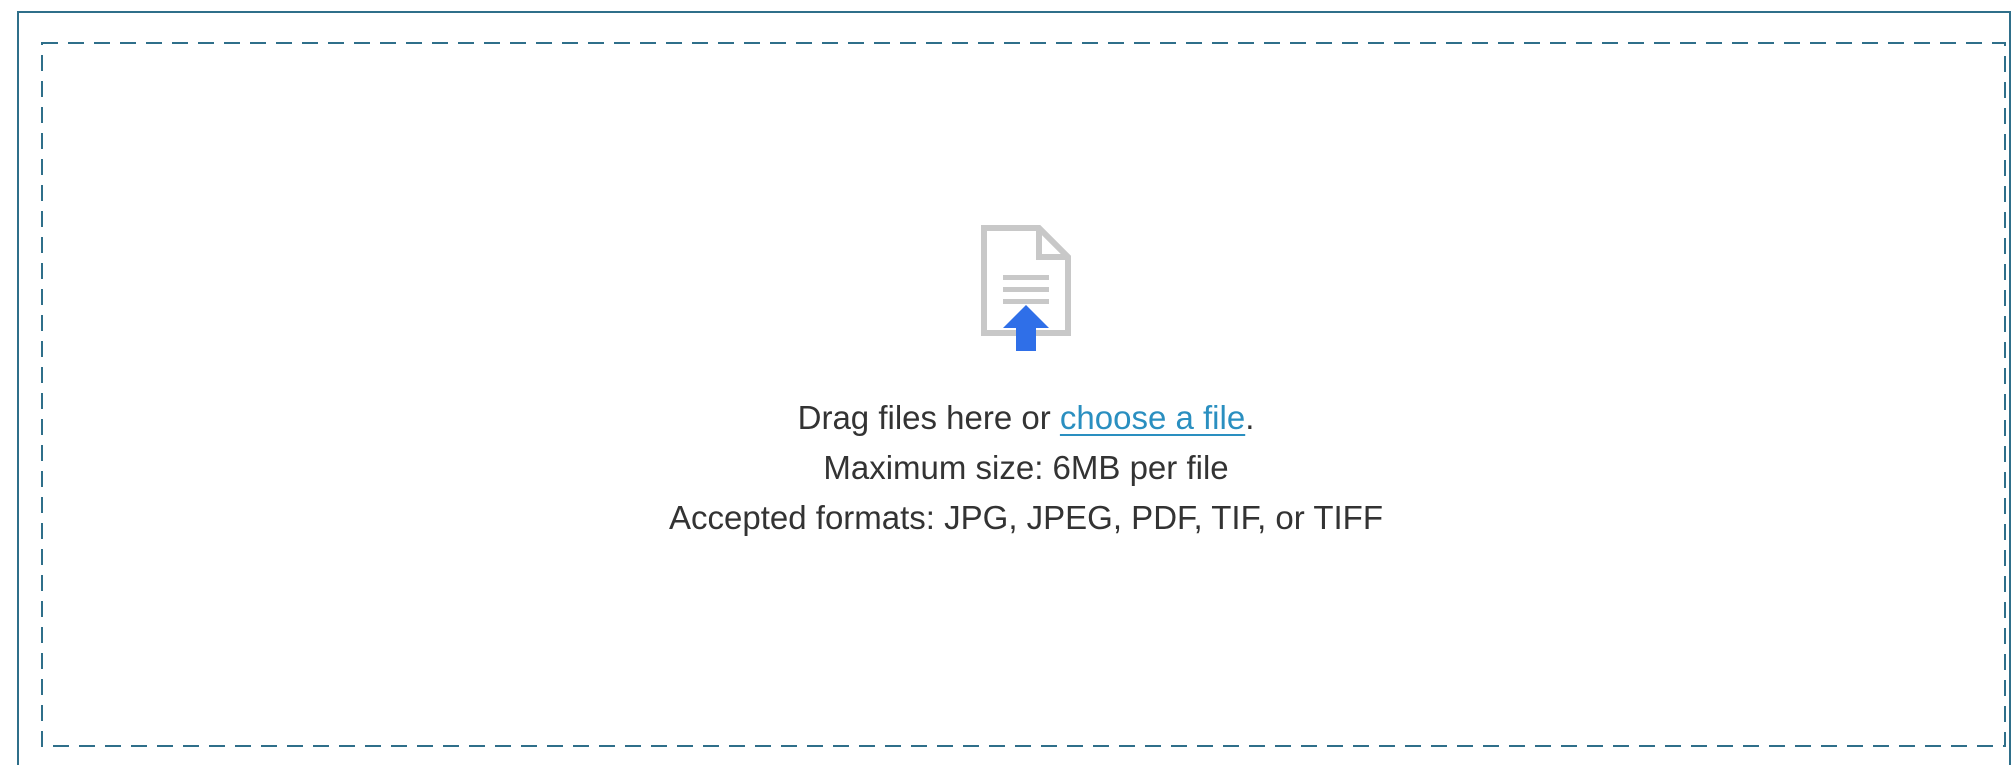 The image size is (2013, 765). I want to click on file-upload-icon, so click(1026, 288).